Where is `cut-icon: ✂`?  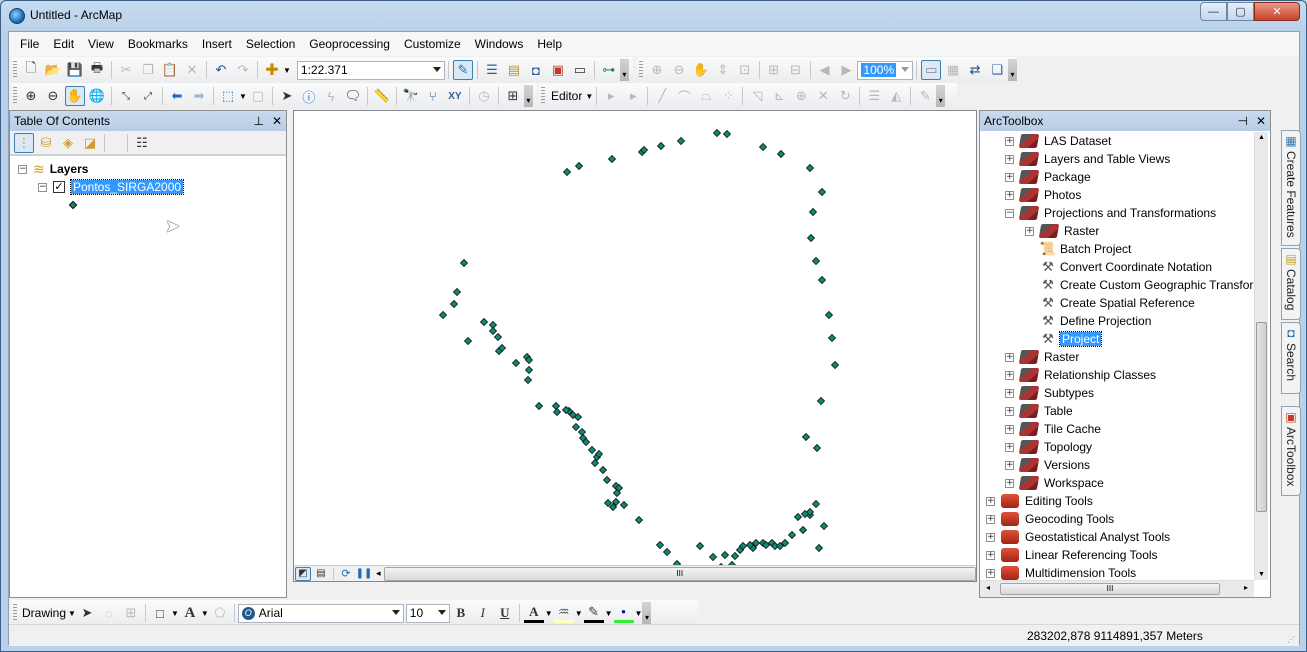
cut-icon: ✂ is located at coordinates (126, 70).